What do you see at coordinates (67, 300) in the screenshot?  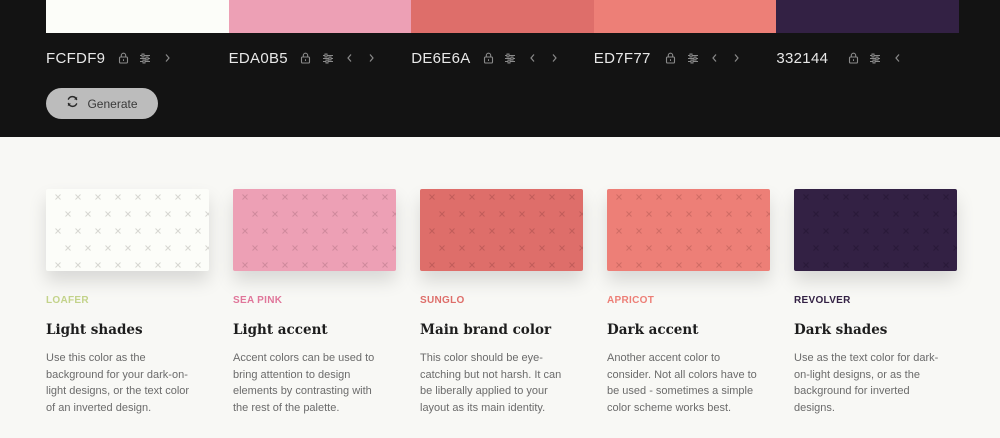 I see `color-name: LOAFER` at bounding box center [67, 300].